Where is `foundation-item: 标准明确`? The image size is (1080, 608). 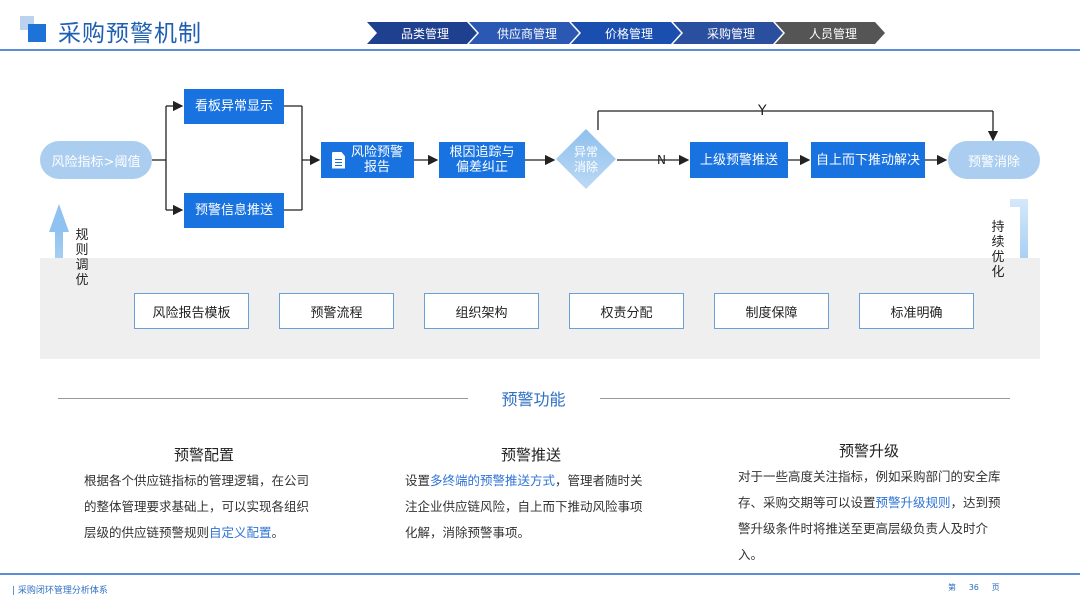 foundation-item: 标准明确 is located at coordinates (916, 311).